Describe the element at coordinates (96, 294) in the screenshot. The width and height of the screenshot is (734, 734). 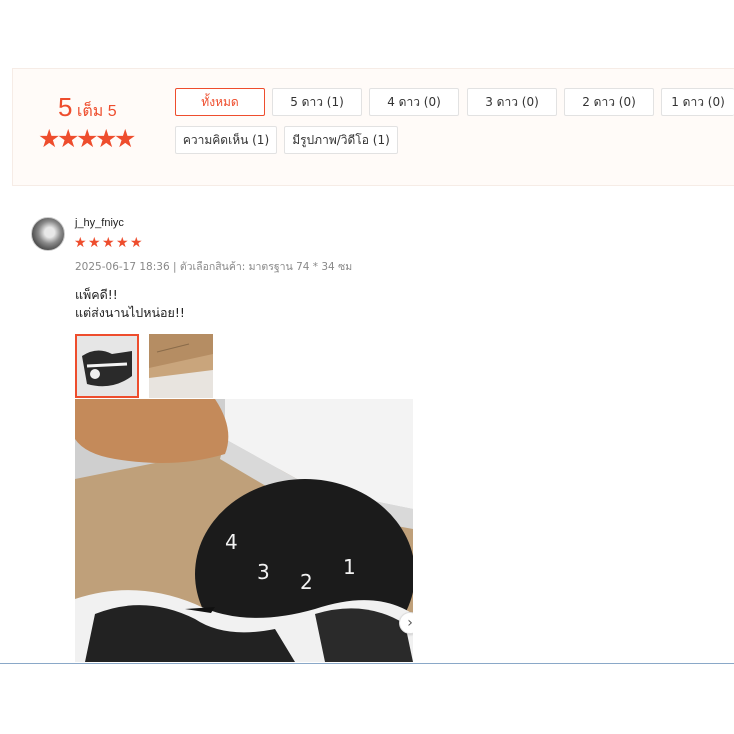
I see `review-comment-line: แพ็คดี!!` at that location.